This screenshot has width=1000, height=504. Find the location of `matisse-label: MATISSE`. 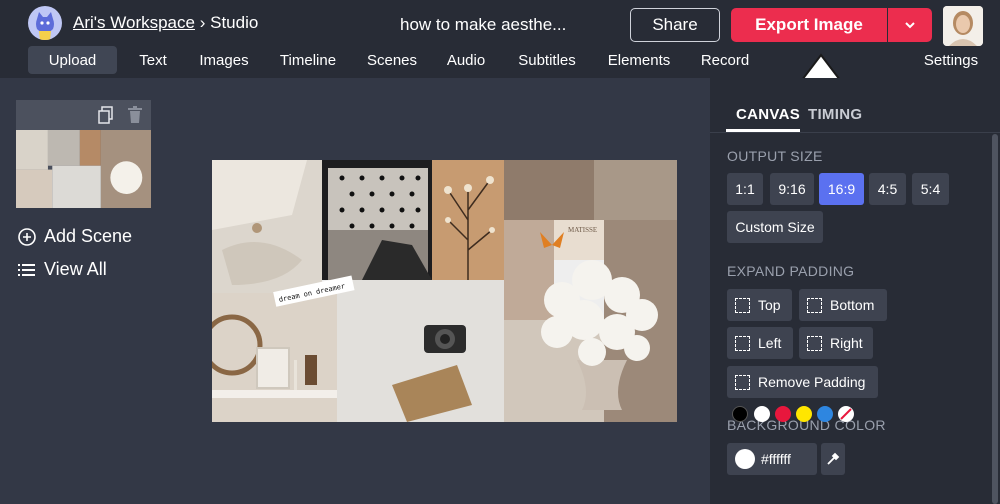

matisse-label: MATISSE is located at coordinates (582, 230).